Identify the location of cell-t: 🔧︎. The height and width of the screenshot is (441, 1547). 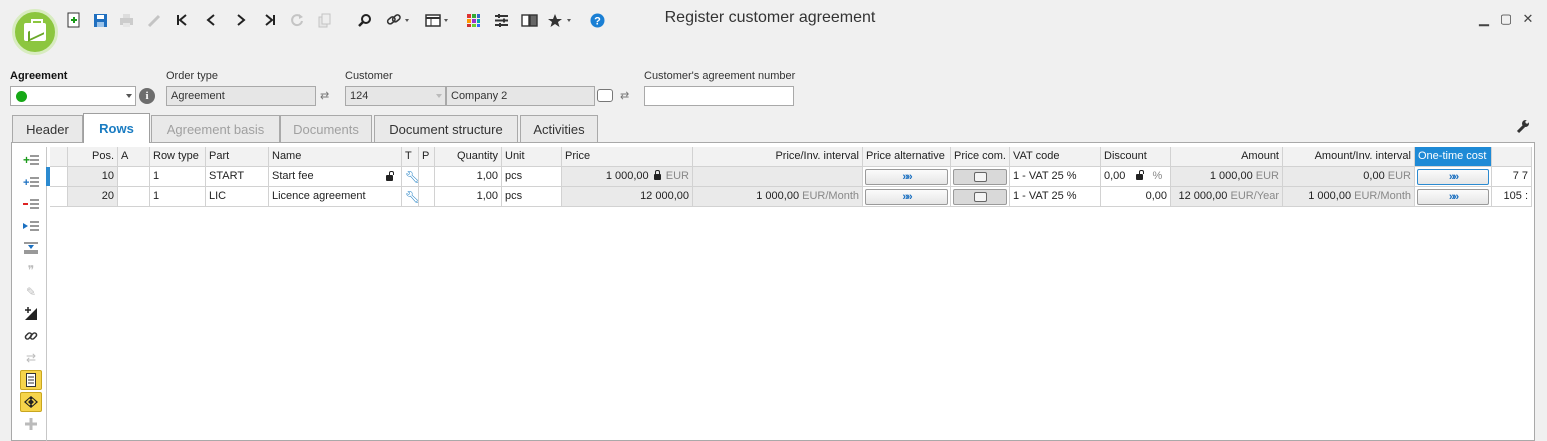
(410, 197).